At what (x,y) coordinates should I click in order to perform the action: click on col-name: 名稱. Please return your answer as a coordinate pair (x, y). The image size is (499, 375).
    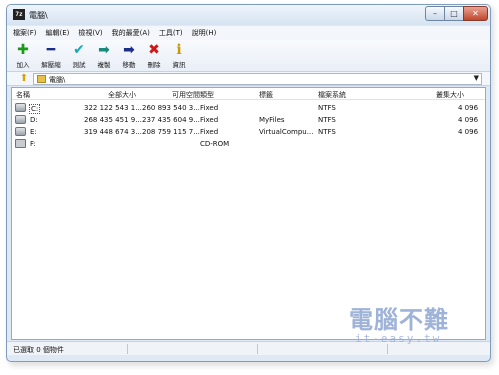
    Looking at the image, I should click on (23, 95).